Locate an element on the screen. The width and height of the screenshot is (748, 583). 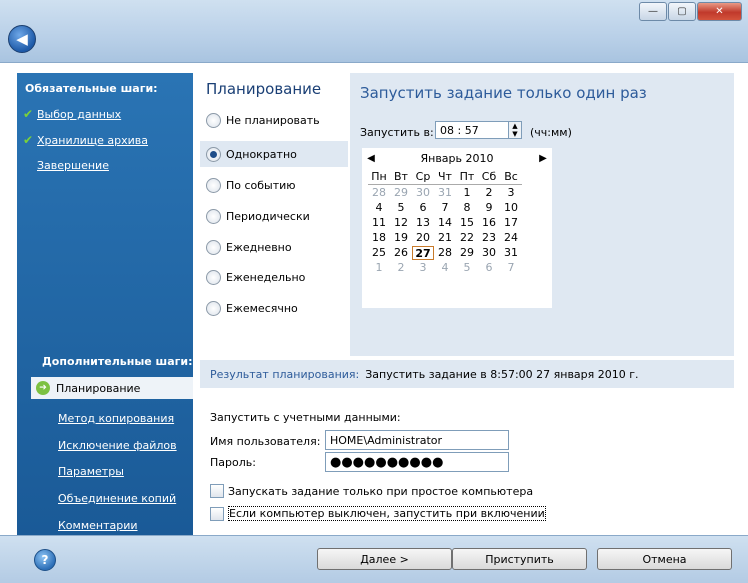
spin-up-icon: ▲ is located at coordinates (514, 126).